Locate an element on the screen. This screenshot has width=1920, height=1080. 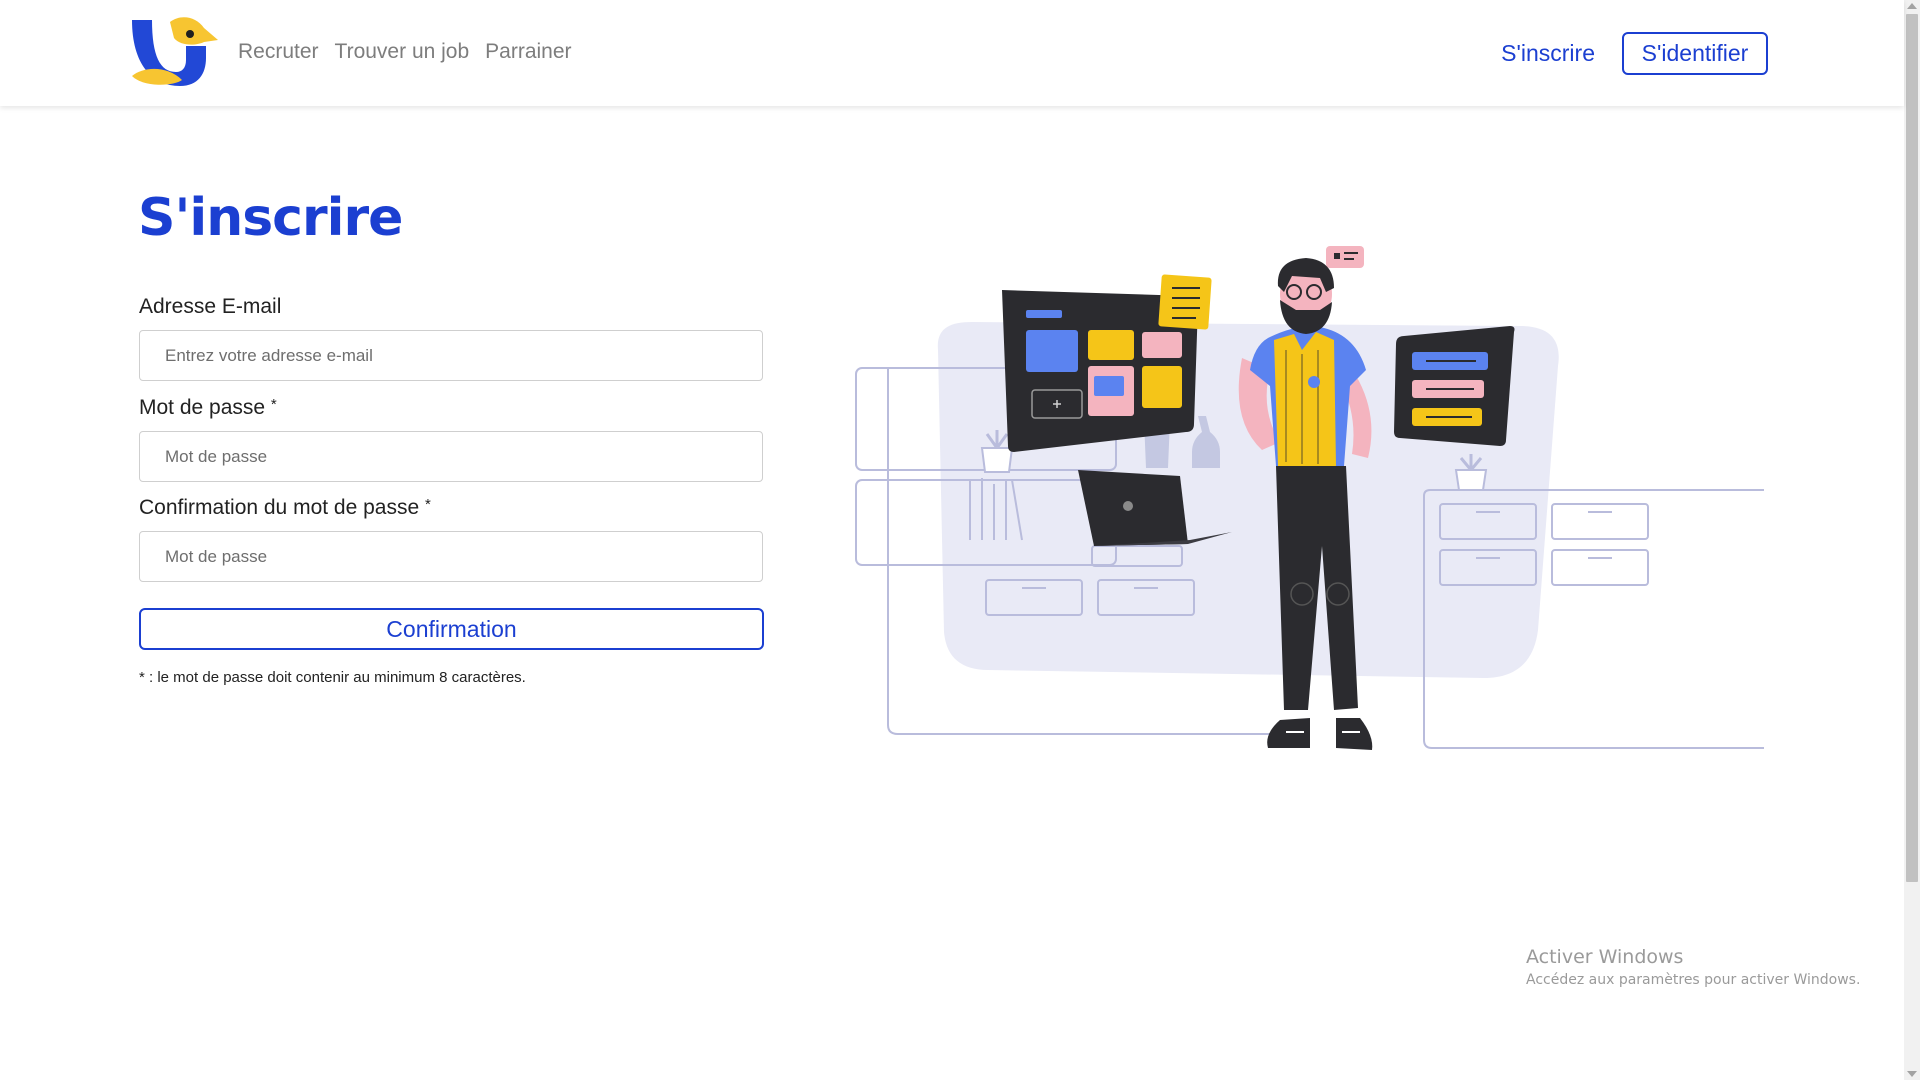
auth-actions: S'inscrire S'identifier is located at coordinates (1634, 53).